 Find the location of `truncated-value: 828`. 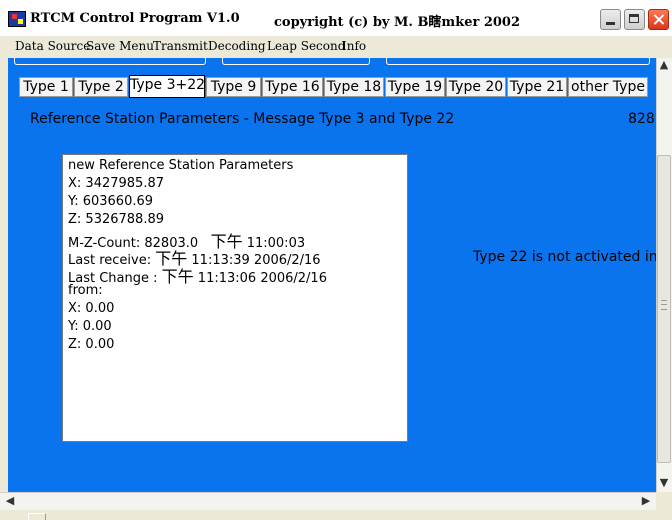

truncated-value: 828 is located at coordinates (641, 119).